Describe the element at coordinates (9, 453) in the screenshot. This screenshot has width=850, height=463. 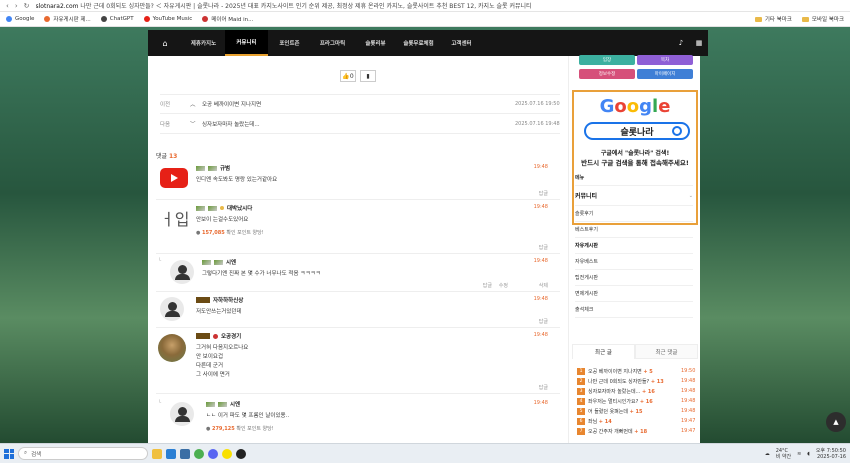
I see `windows-start-icon` at that location.